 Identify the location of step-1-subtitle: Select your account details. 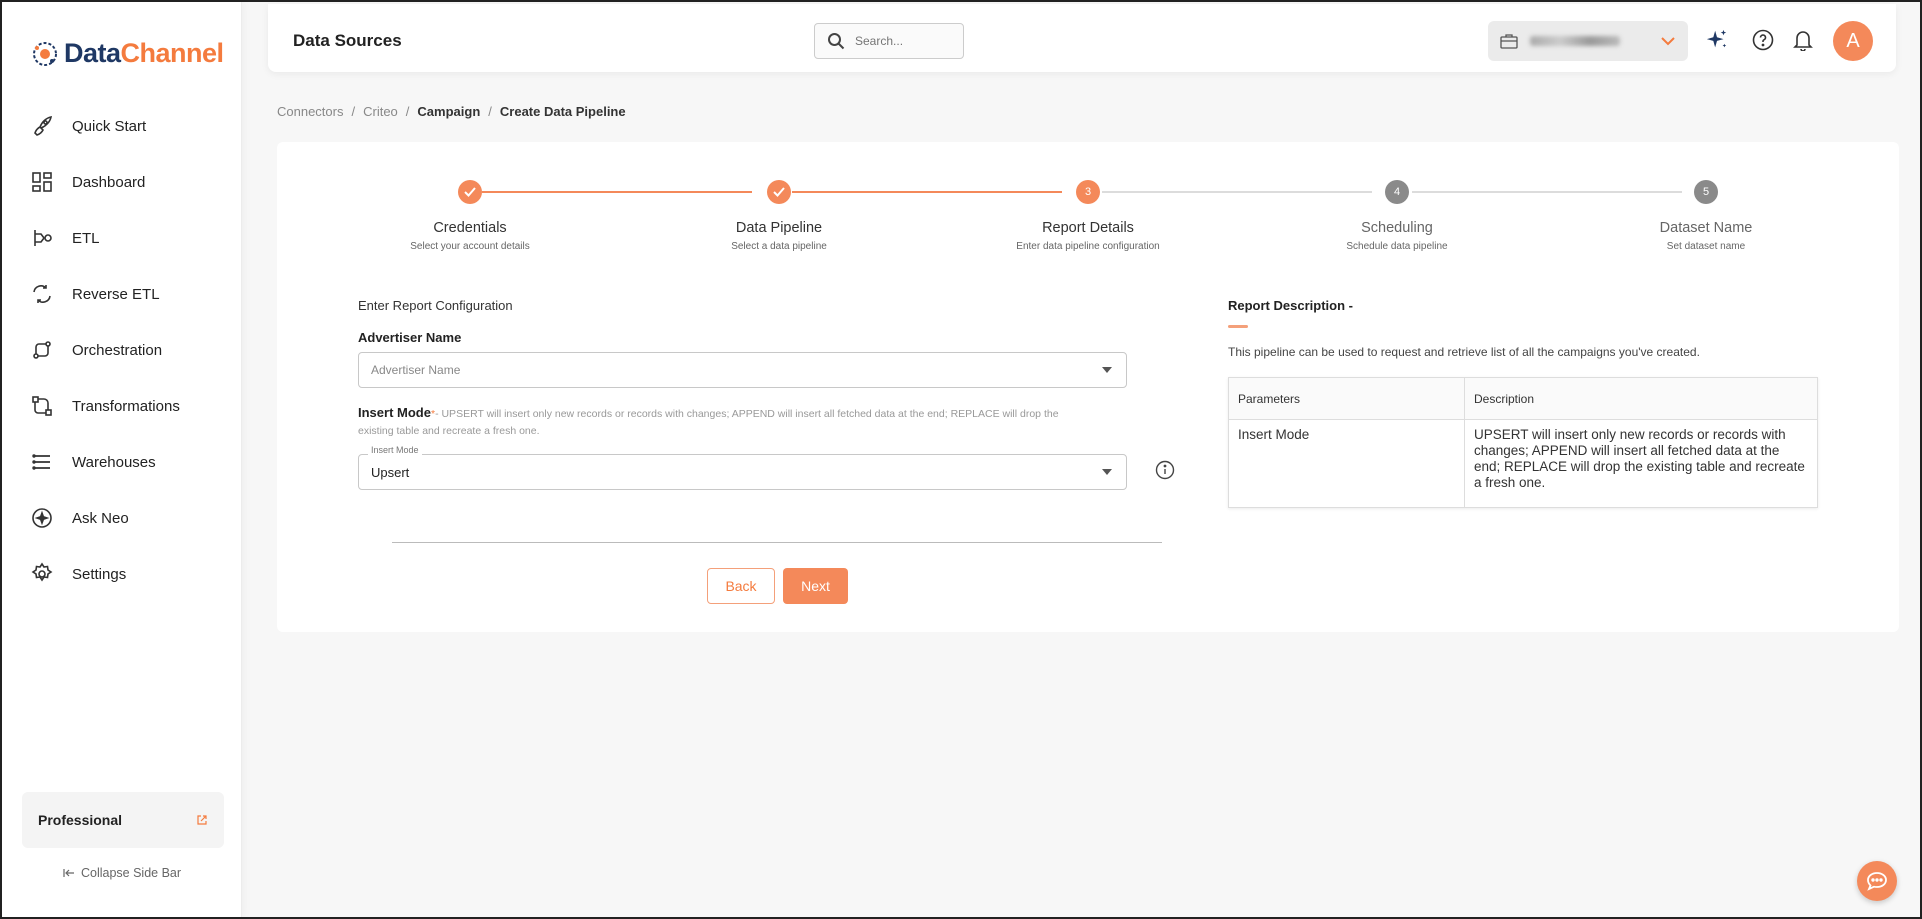
(470, 246).